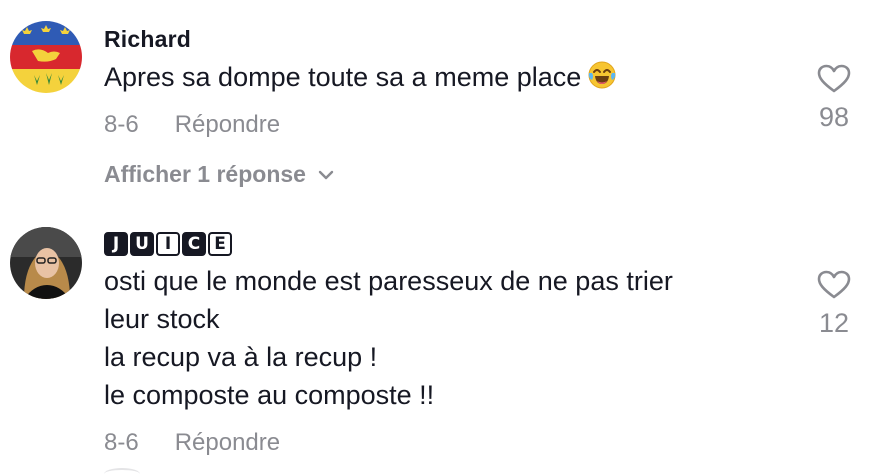  Describe the element at coordinates (602, 75) in the screenshot. I see `face-with-tears-of-joy-icon` at that location.